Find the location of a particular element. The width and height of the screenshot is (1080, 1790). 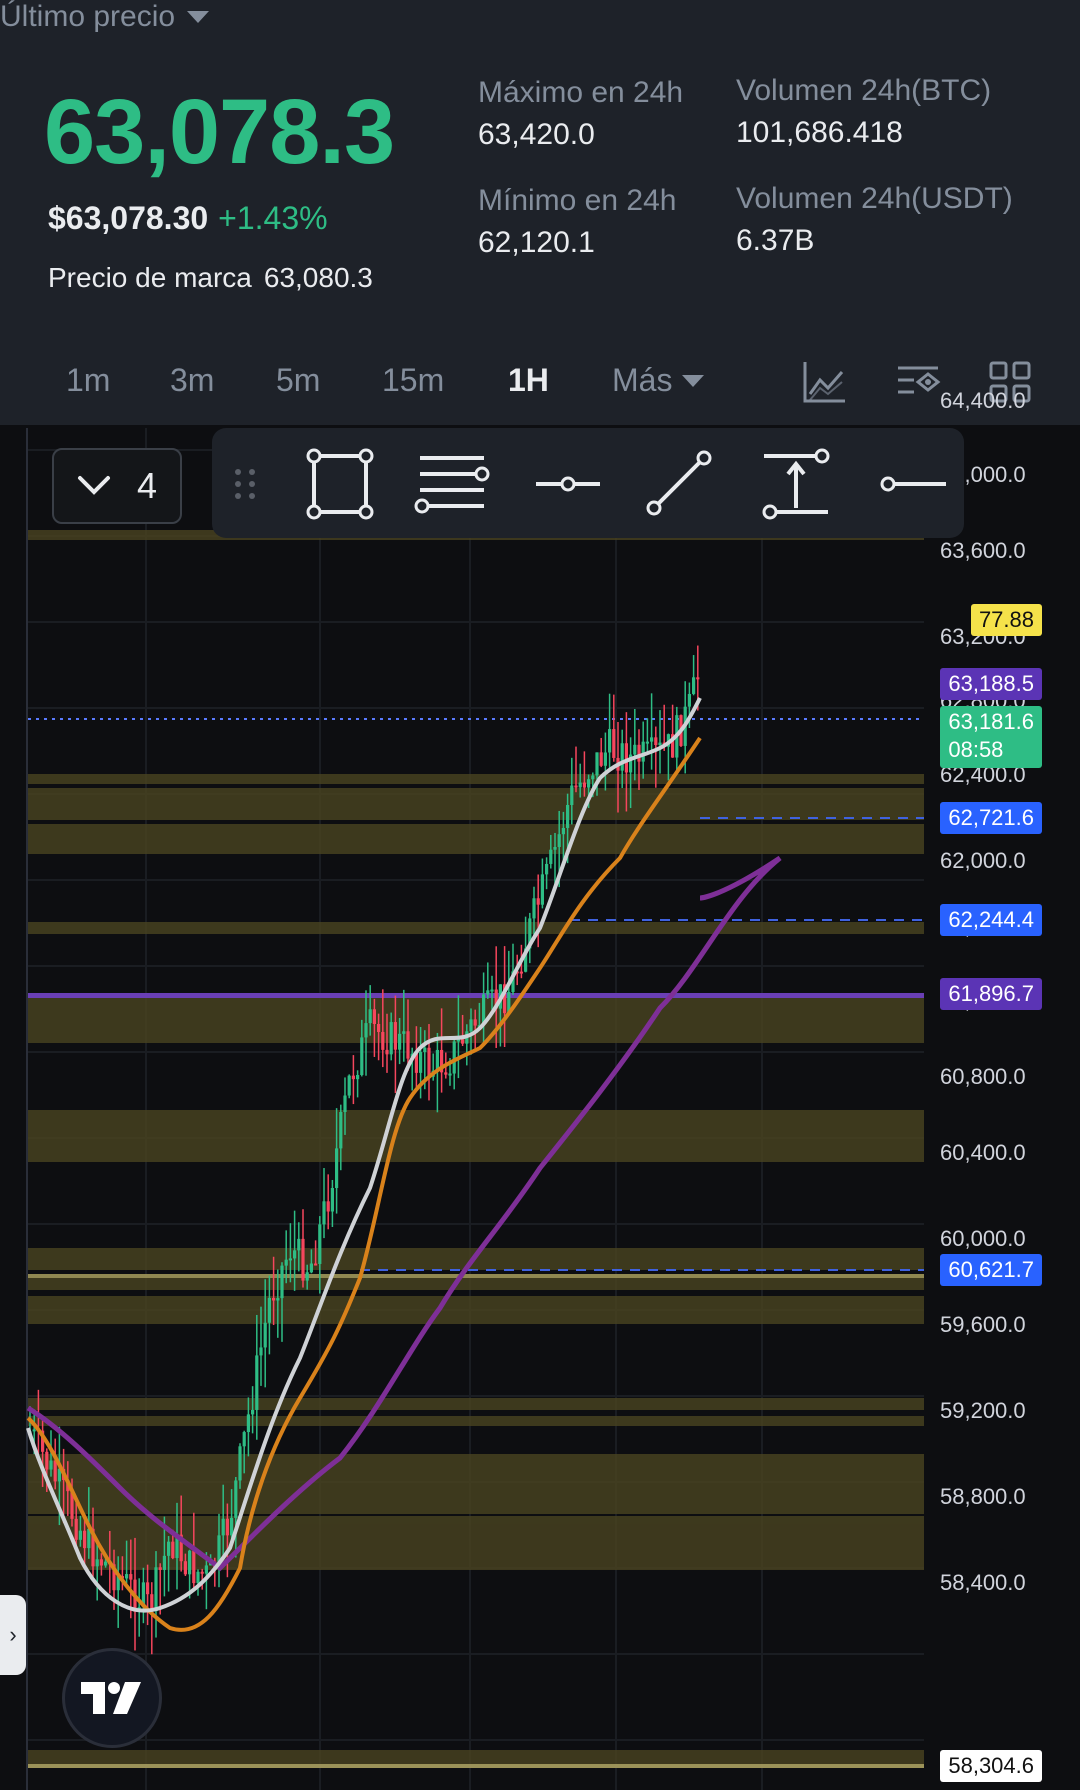

level-tag: 62,721.6 is located at coordinates (991, 818).